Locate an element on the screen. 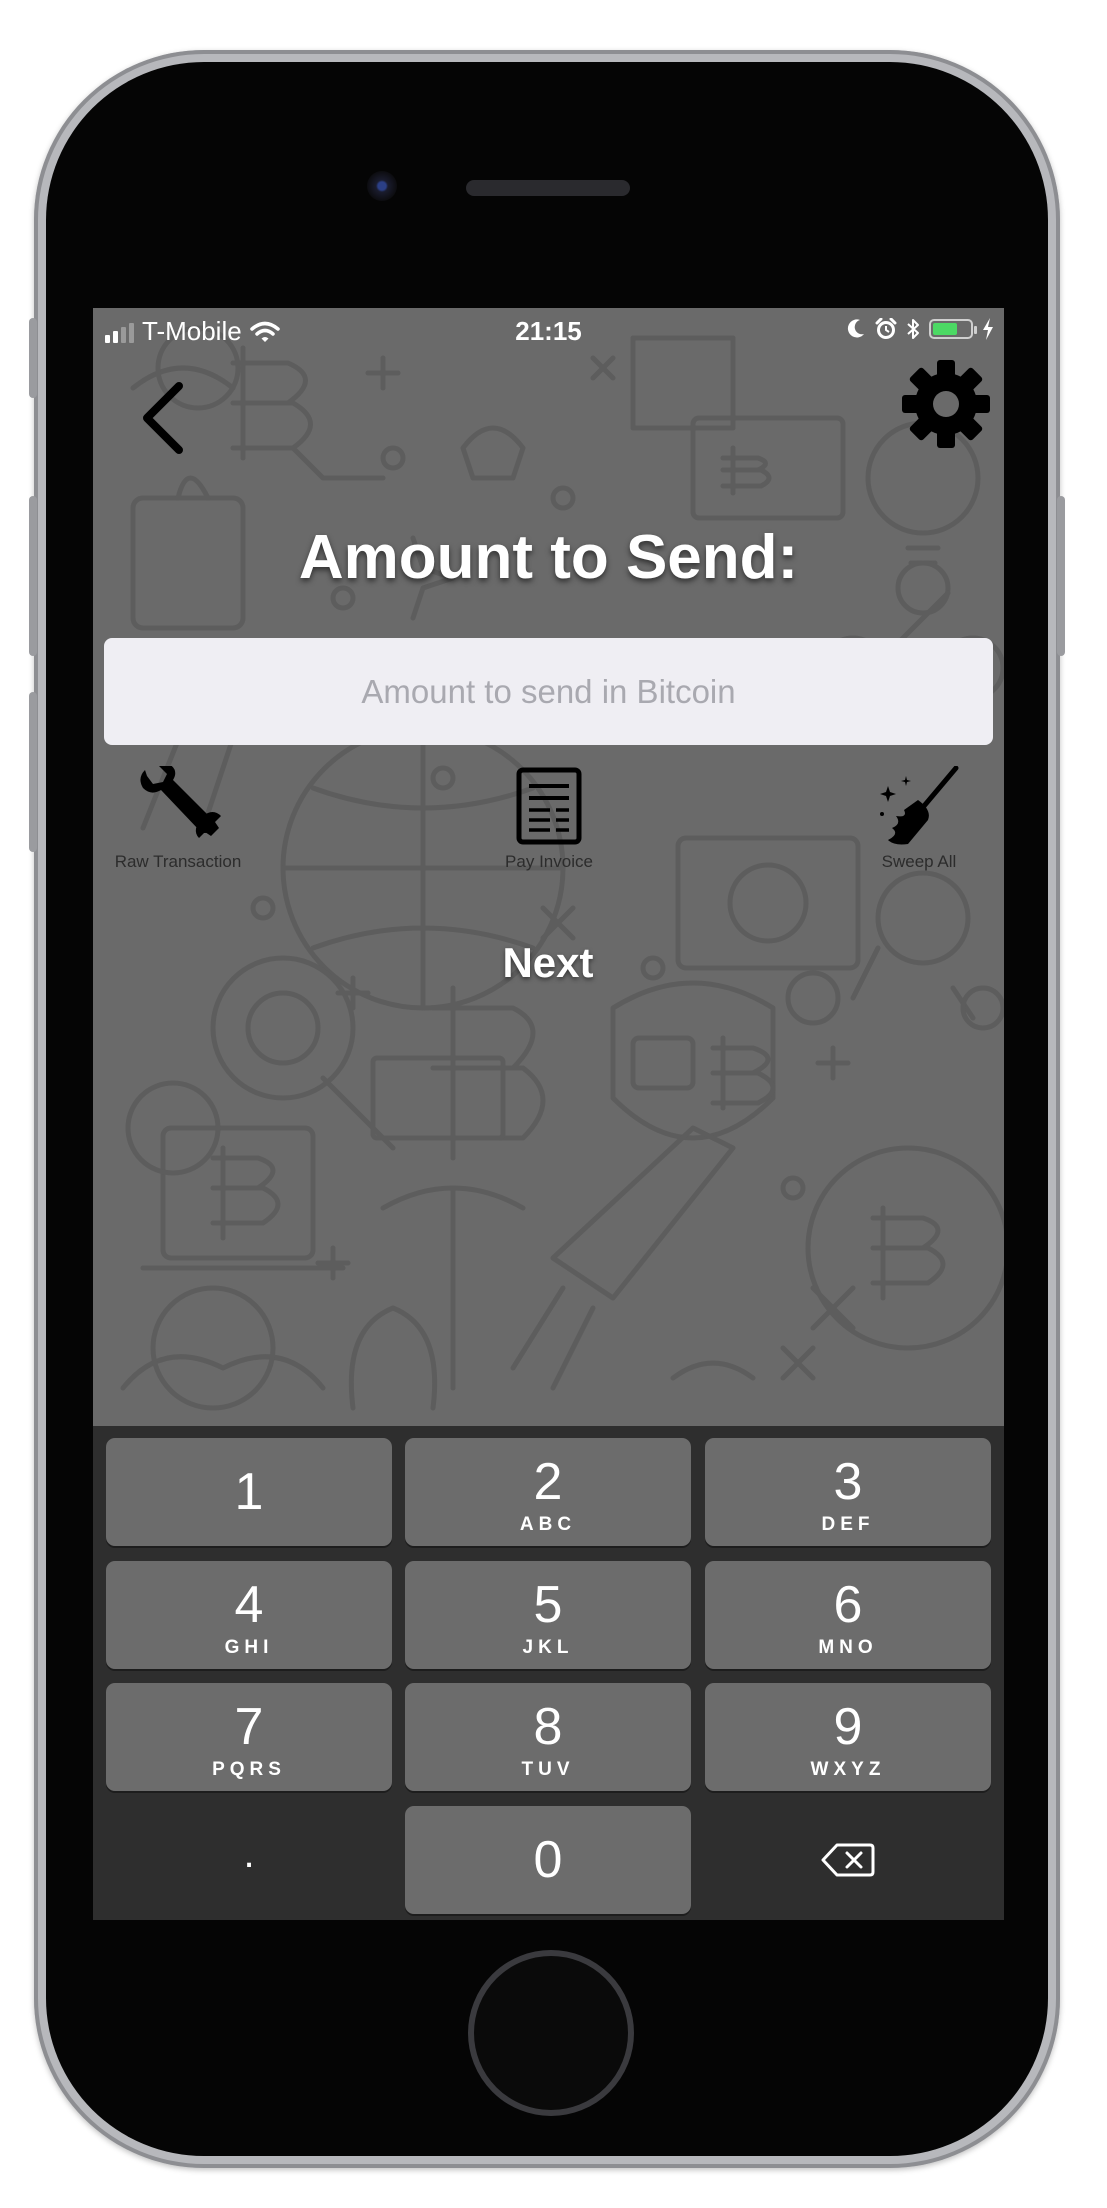 The height and width of the screenshot is (2208, 1107). key-2: 2 ABC is located at coordinates (548, 1492).